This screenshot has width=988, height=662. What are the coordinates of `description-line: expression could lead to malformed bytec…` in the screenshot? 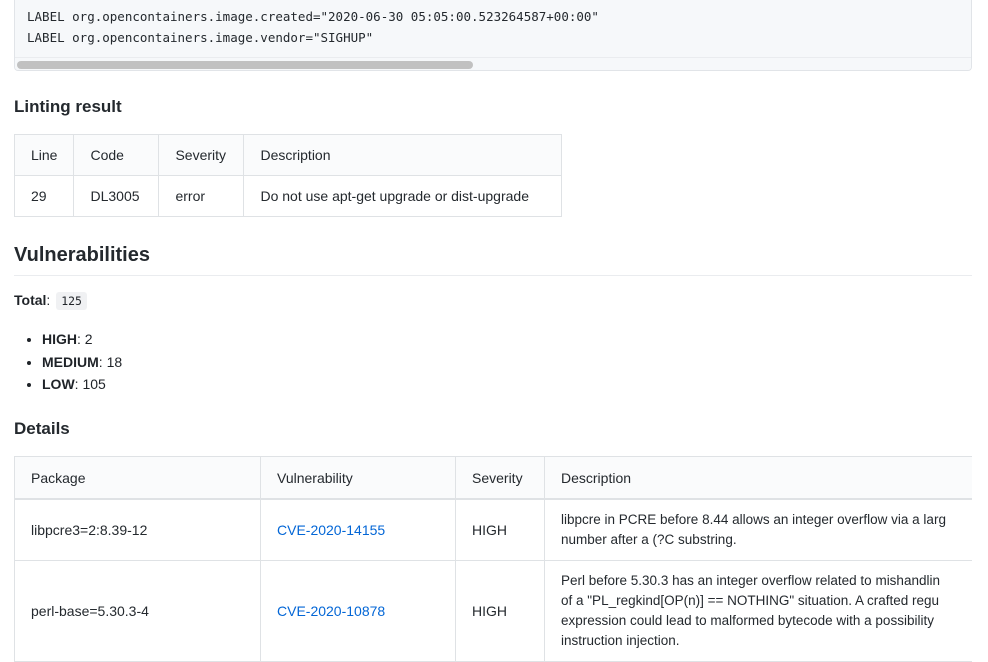 It's located at (747, 620).